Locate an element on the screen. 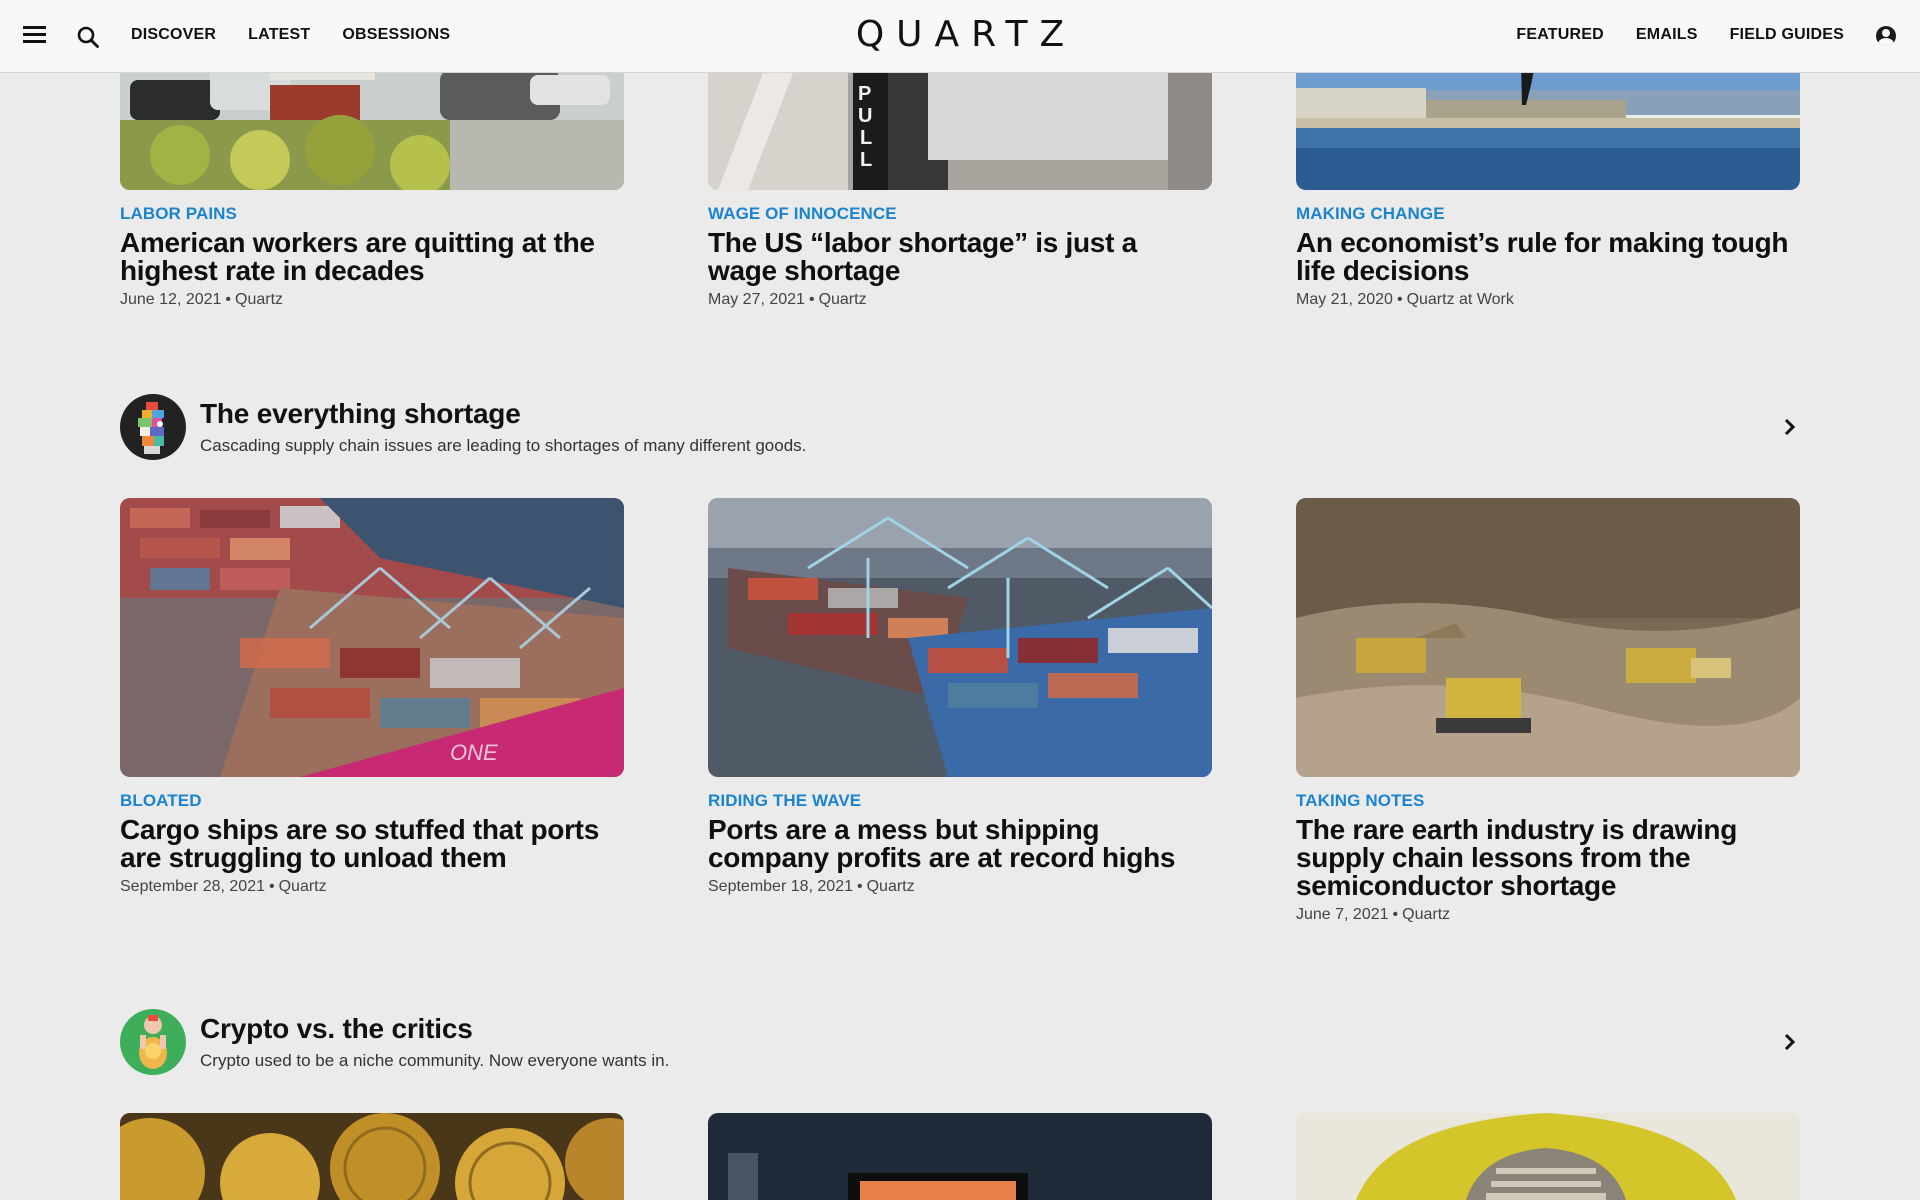  article-meta: June 7, 2021 • Quartz is located at coordinates (1373, 914).